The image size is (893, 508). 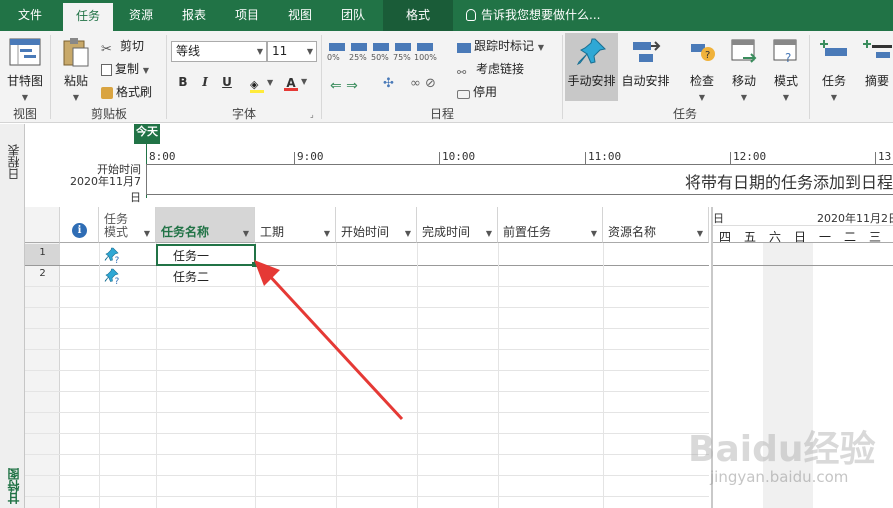 What do you see at coordinates (725, 237) in the screenshot?
I see `timescale-day: 四` at bounding box center [725, 237].